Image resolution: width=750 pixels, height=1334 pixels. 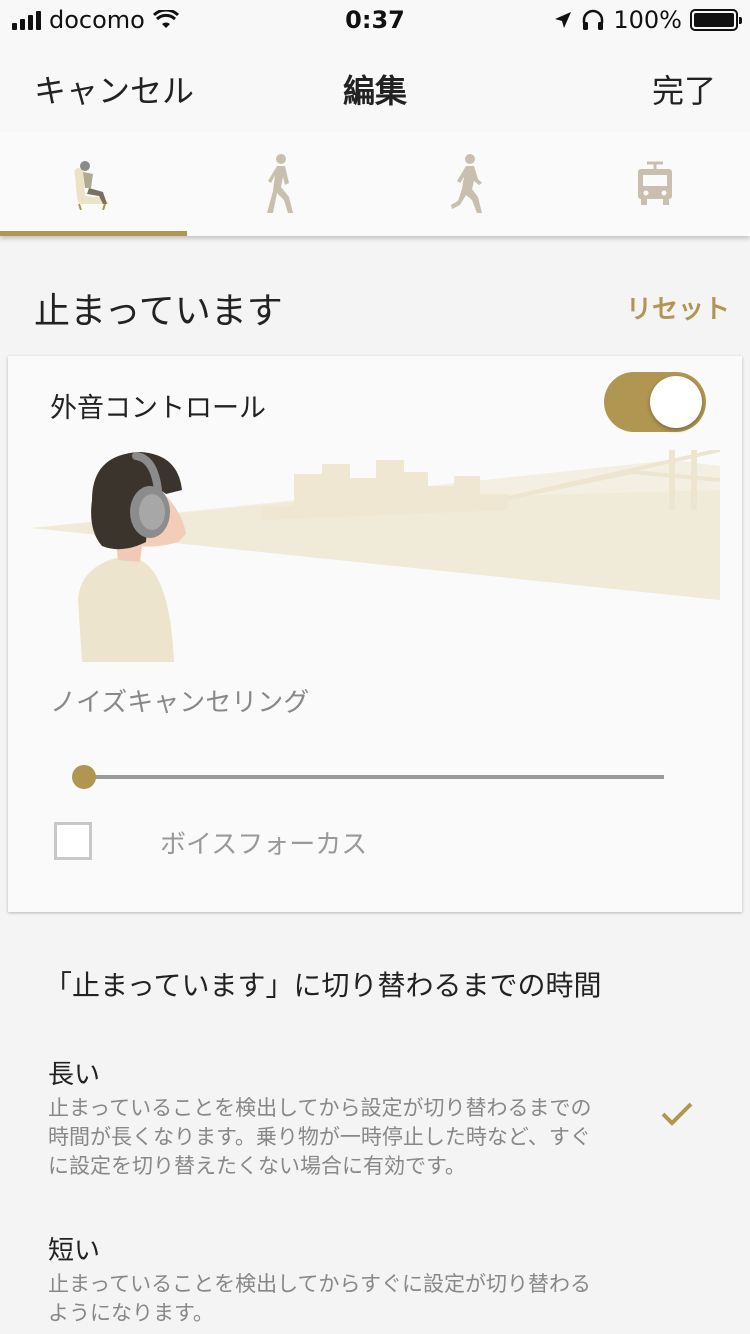 What do you see at coordinates (374, 91) in the screenshot?
I see `page-title: 編集` at bounding box center [374, 91].